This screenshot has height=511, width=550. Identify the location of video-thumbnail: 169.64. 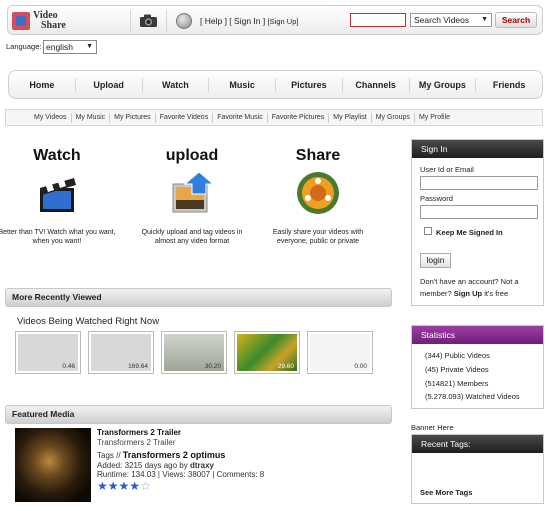
(121, 352).